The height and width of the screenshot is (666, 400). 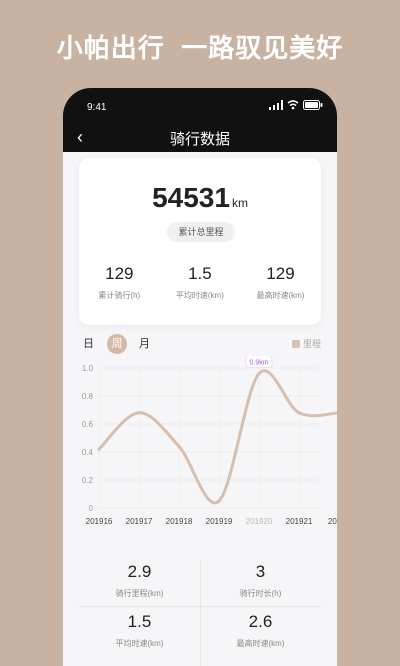 What do you see at coordinates (276, 105) in the screenshot?
I see `signal-icon` at bounding box center [276, 105].